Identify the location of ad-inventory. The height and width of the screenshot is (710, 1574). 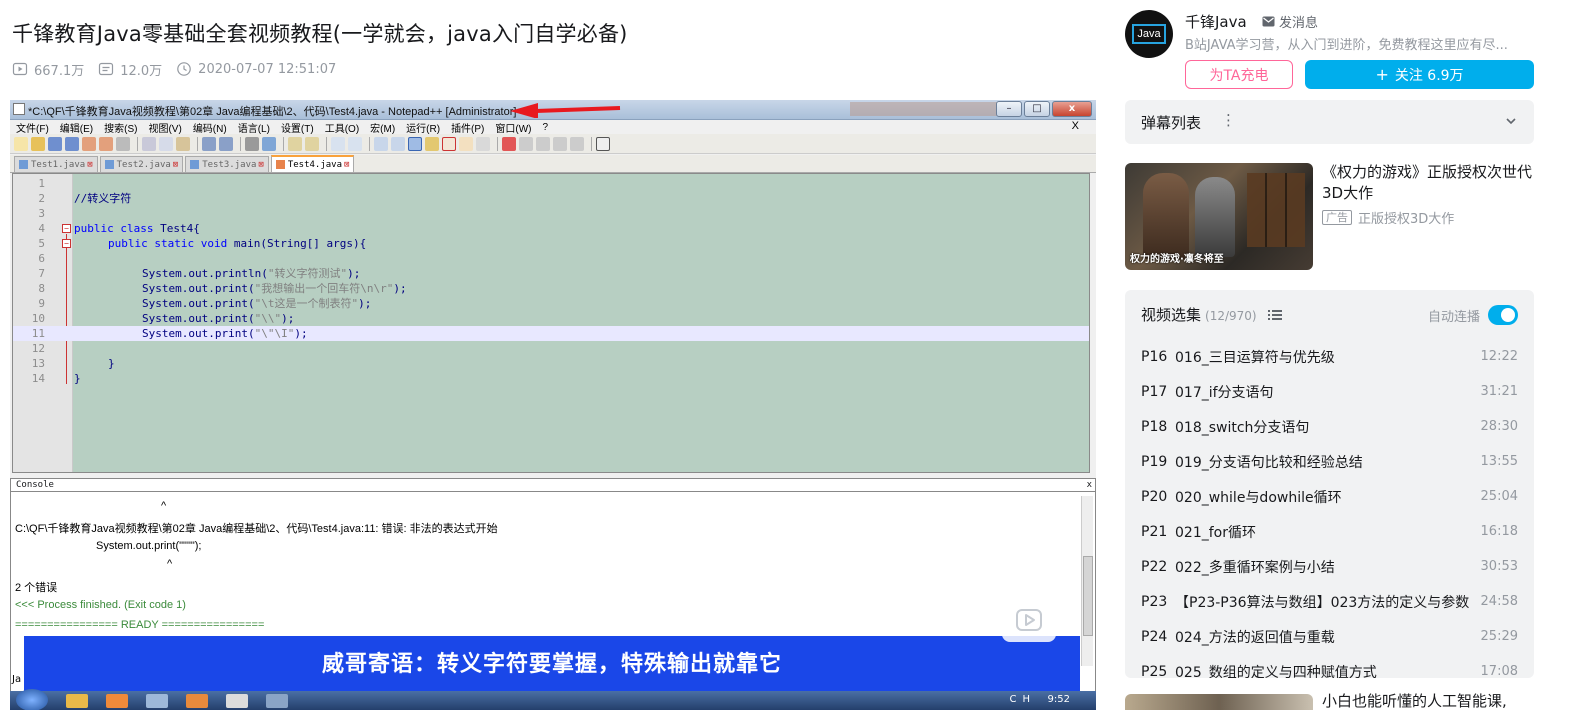
(1276, 210).